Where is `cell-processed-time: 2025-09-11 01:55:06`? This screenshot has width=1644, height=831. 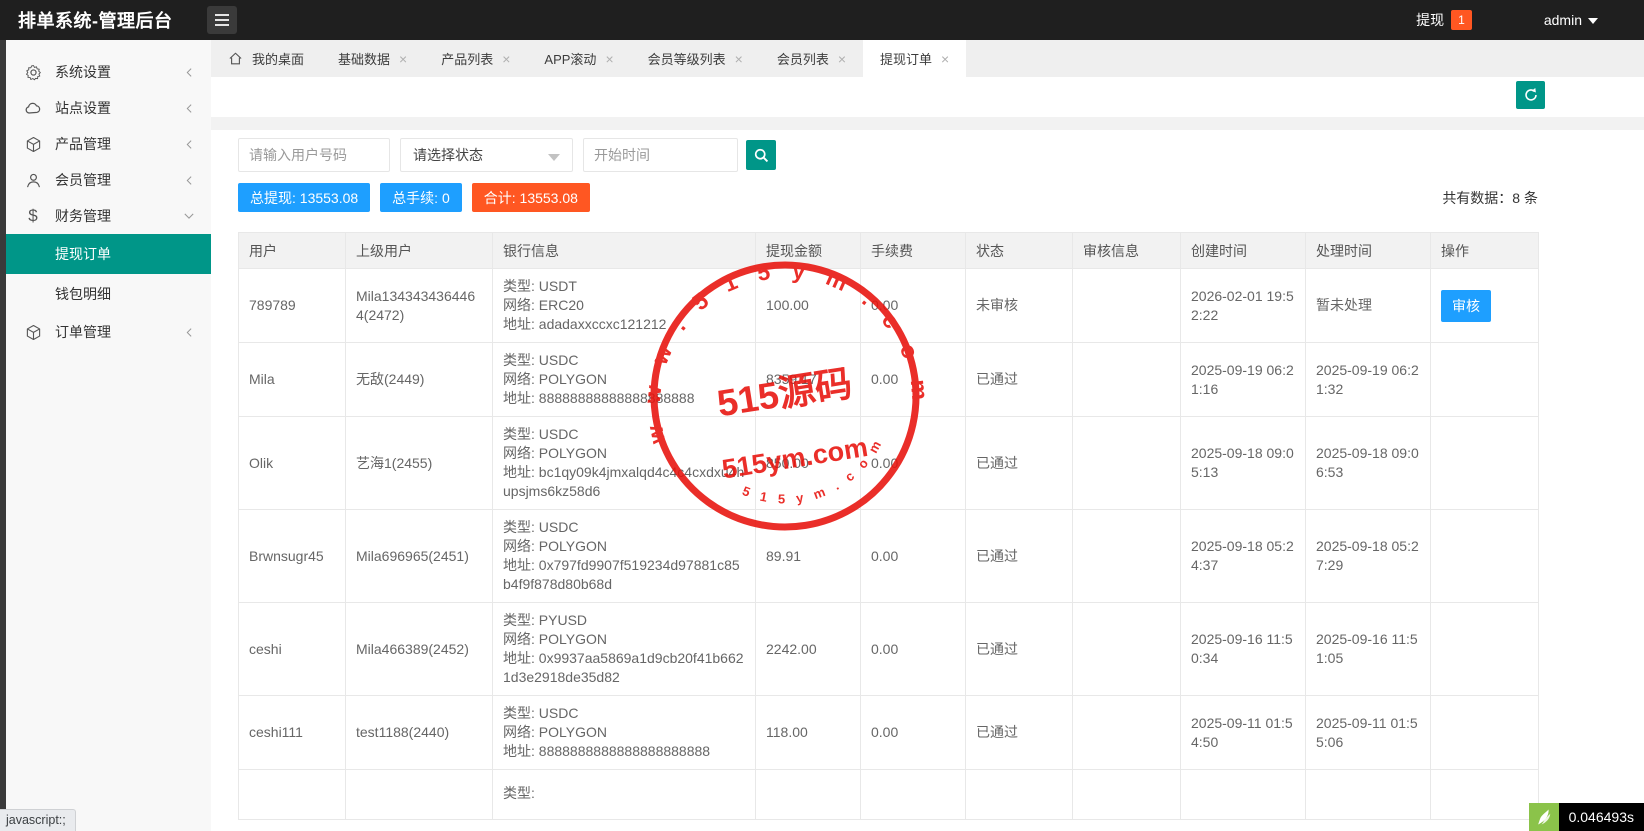 cell-processed-time: 2025-09-11 01:55:06 is located at coordinates (1368, 732).